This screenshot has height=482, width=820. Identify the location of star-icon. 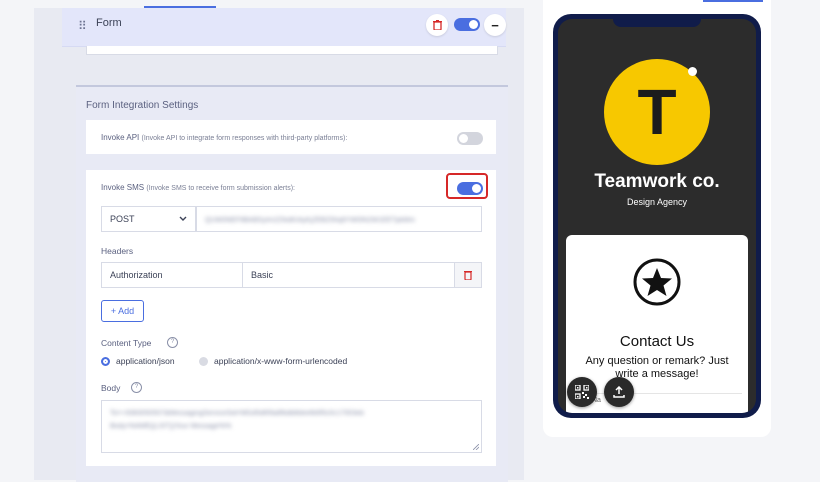
(657, 282).